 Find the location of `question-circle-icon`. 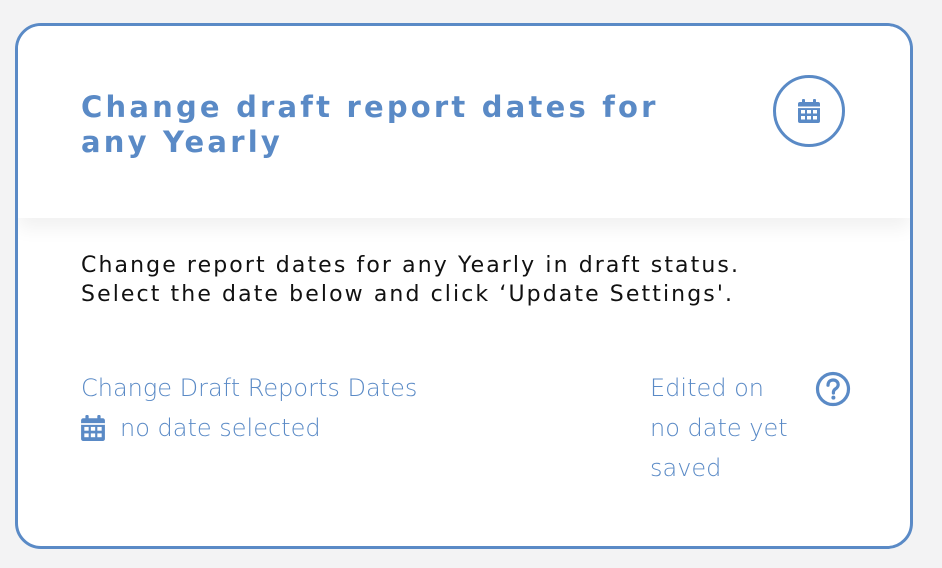

question-circle-icon is located at coordinates (833, 389).